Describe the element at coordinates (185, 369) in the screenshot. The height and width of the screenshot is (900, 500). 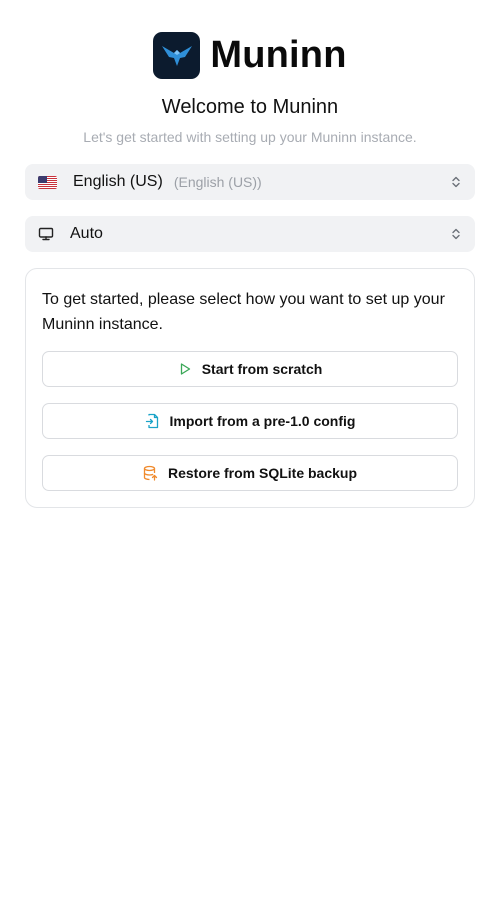
I see `play-icon` at that location.